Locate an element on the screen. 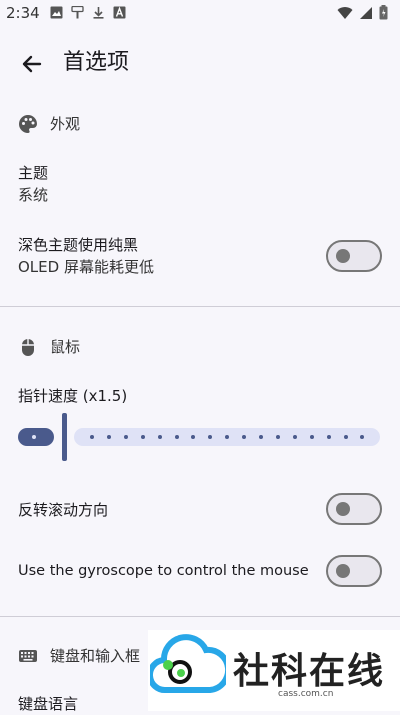 The height and width of the screenshot is (715, 400). slider-active-track is located at coordinates (36, 437).